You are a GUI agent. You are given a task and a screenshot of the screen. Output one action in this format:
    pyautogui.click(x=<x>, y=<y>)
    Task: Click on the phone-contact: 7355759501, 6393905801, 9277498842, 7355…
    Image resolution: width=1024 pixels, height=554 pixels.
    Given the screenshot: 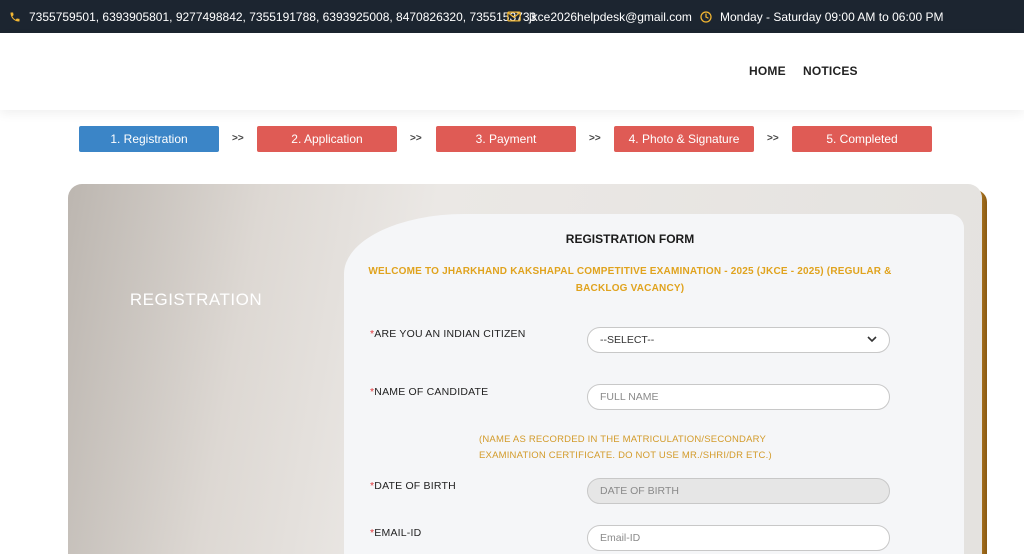 What is the action you would take?
    pyautogui.click(x=272, y=16)
    